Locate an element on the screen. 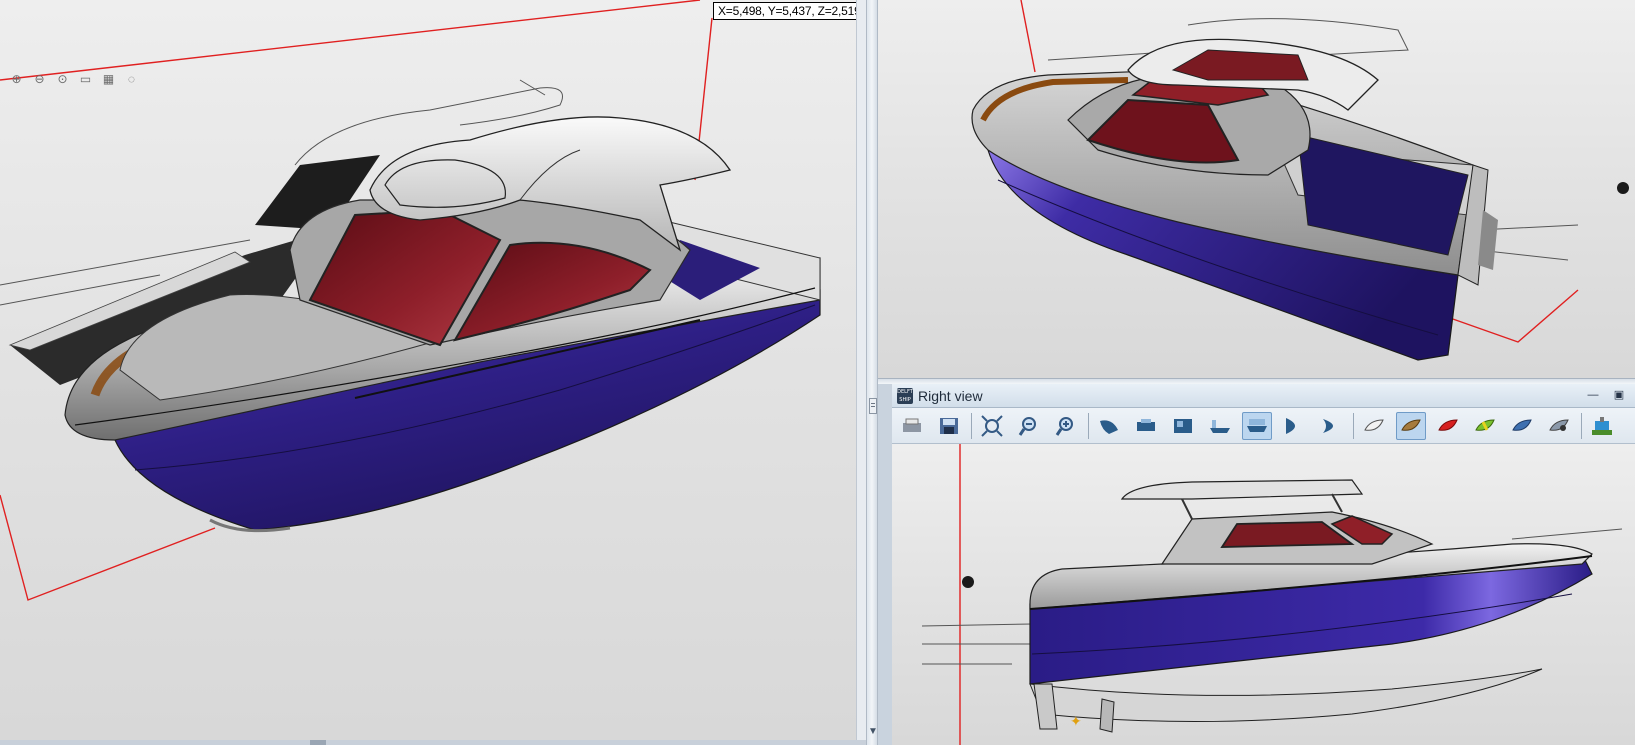  right-view-toolbar is located at coordinates (1263, 426).